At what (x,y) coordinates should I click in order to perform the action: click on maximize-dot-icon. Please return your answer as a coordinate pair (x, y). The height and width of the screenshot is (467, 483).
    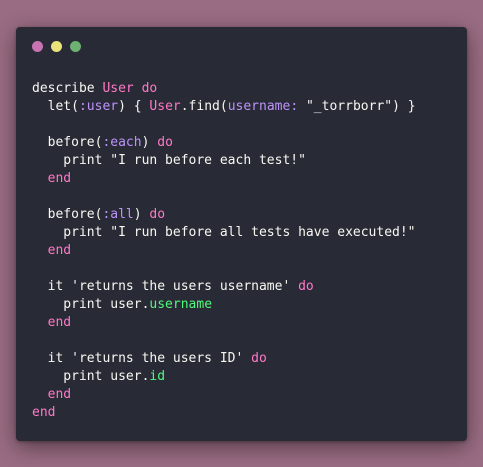
    Looking at the image, I should click on (75, 46).